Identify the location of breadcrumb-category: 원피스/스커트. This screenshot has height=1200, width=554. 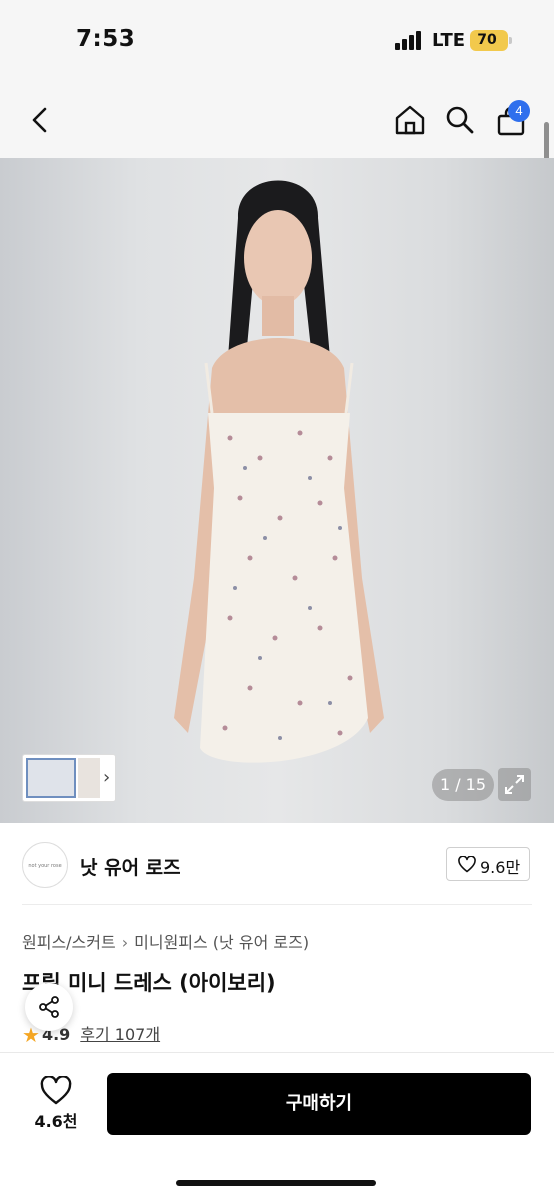
(69, 942).